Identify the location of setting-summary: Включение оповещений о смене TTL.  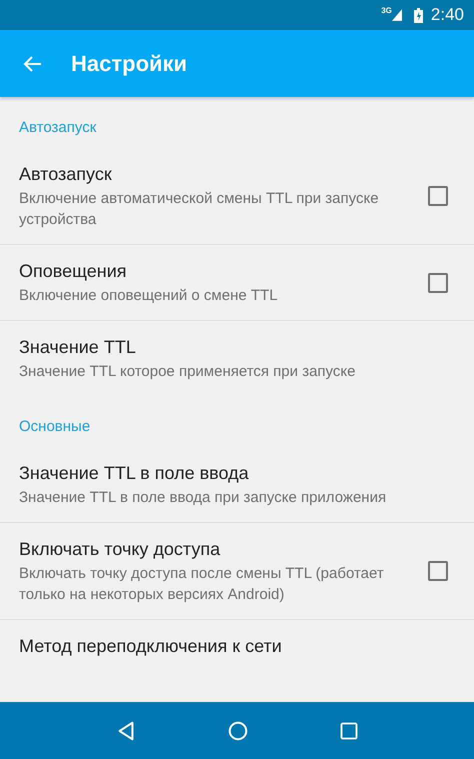
(149, 296).